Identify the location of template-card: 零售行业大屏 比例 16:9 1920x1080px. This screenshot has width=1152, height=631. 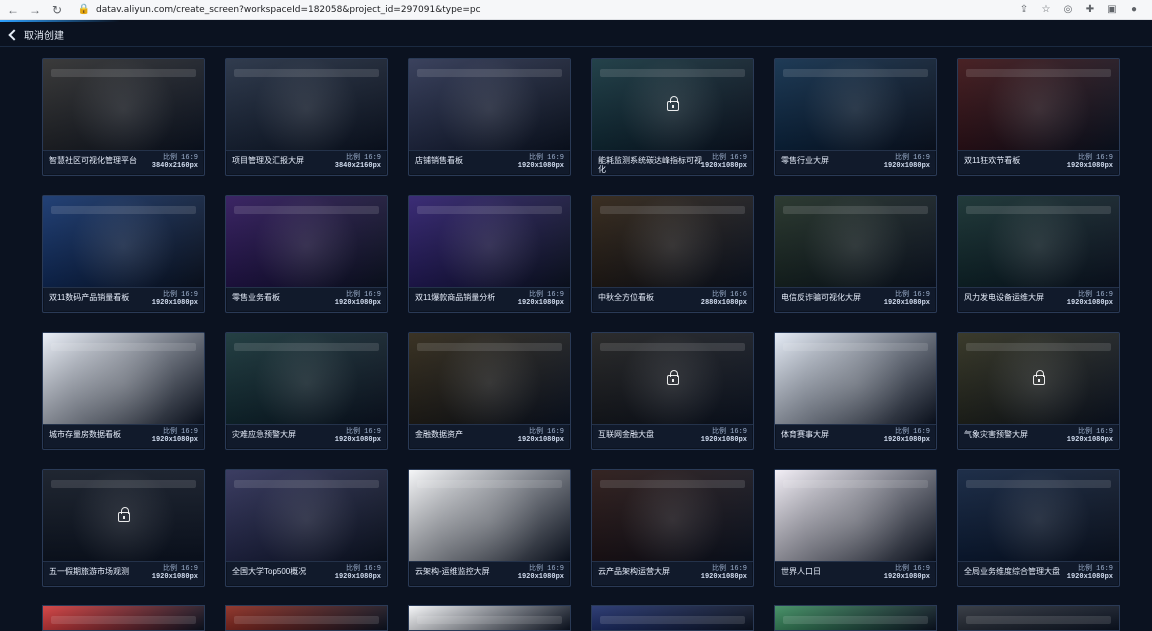
(855, 117).